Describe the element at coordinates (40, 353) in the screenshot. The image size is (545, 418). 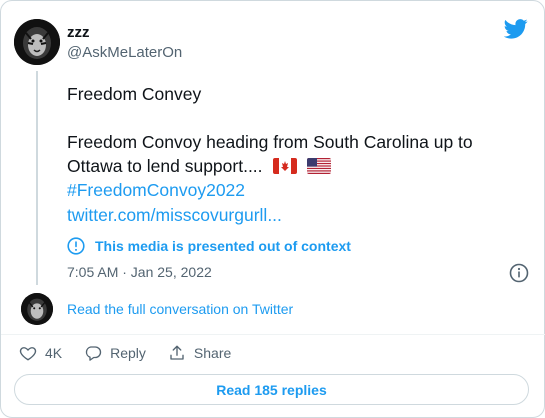
I see `like-button: 4K` at that location.